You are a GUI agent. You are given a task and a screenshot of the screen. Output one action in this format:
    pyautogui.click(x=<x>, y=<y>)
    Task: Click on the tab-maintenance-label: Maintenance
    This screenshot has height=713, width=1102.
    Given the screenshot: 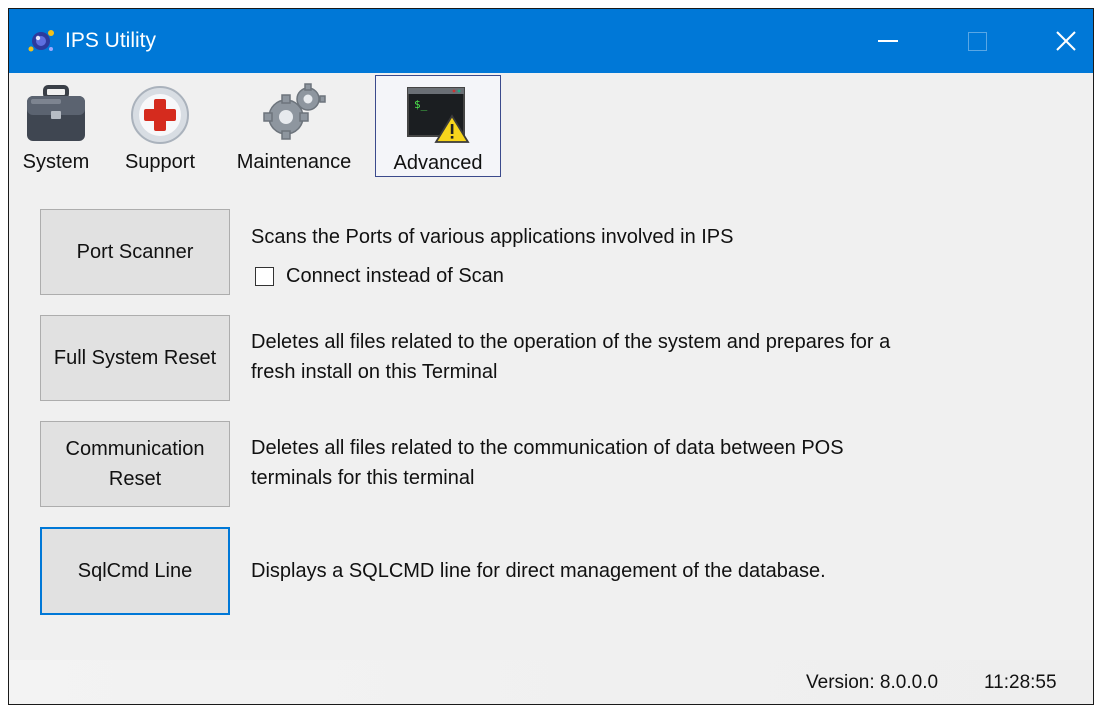 What is the action you would take?
    pyautogui.click(x=294, y=162)
    